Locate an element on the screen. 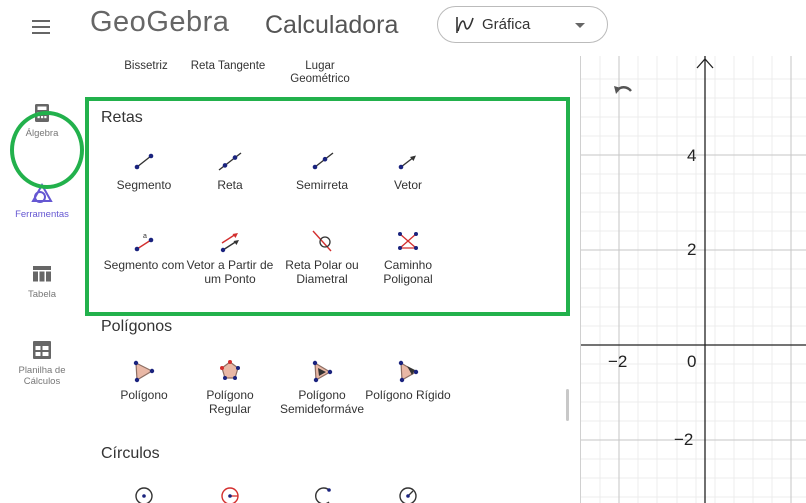  tool-line: Reta is located at coordinates (230, 170).